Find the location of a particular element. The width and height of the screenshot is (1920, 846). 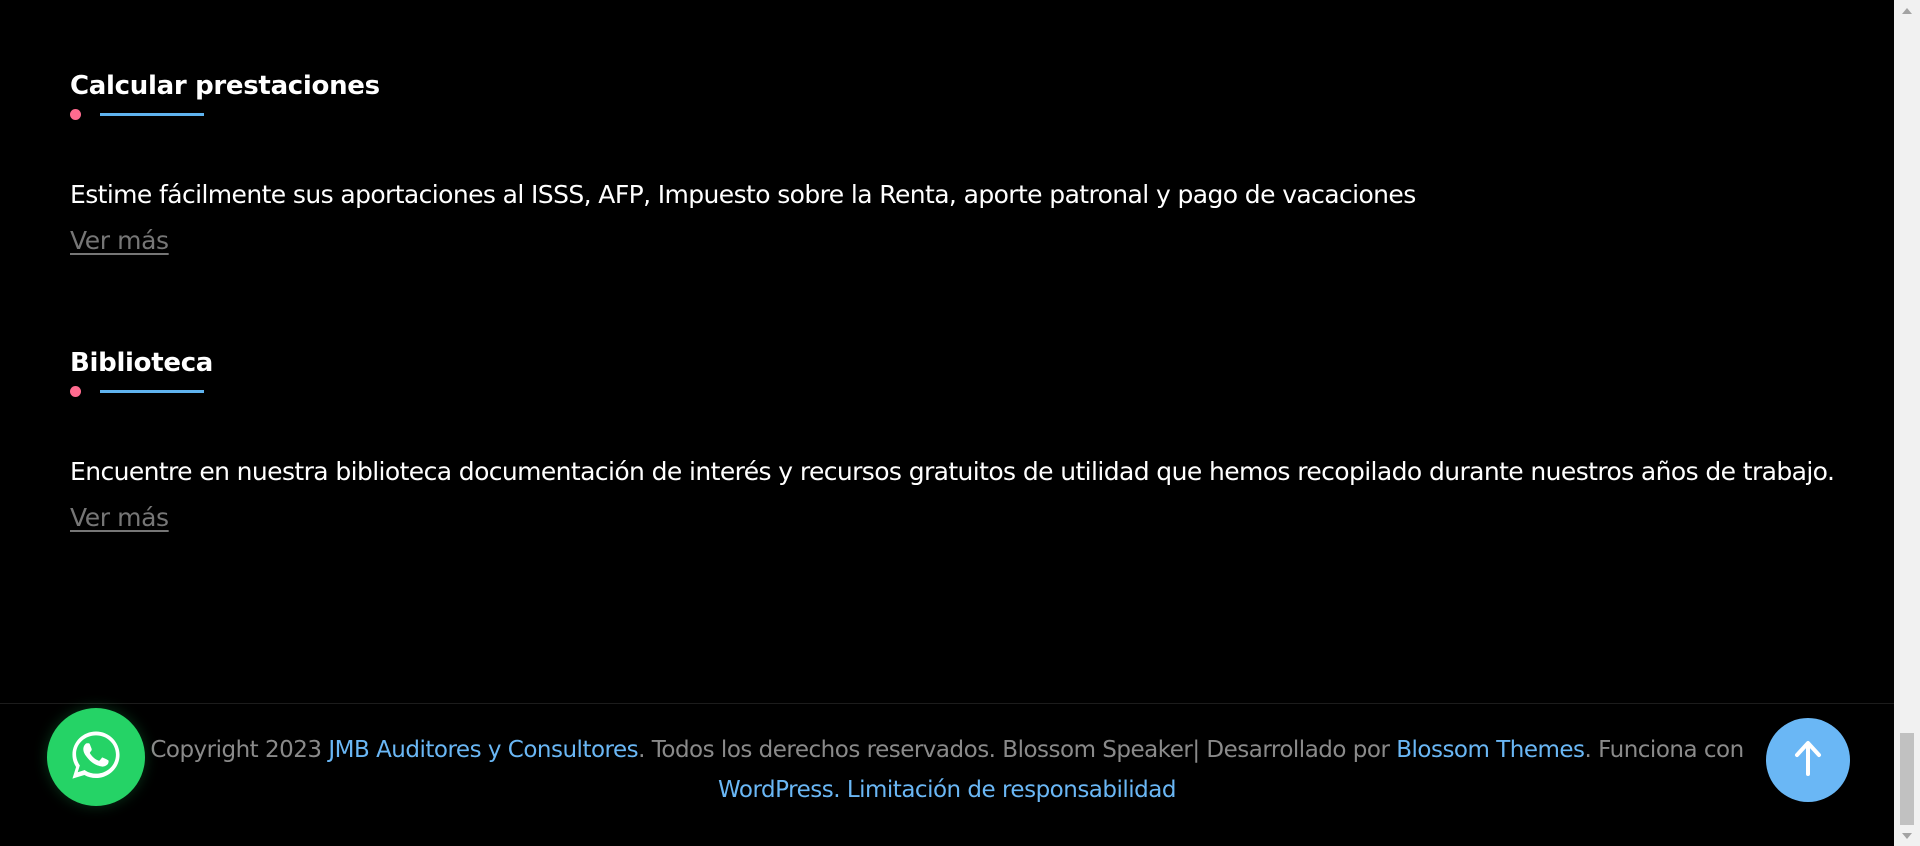

scroll-to-top-button is located at coordinates (1808, 760).